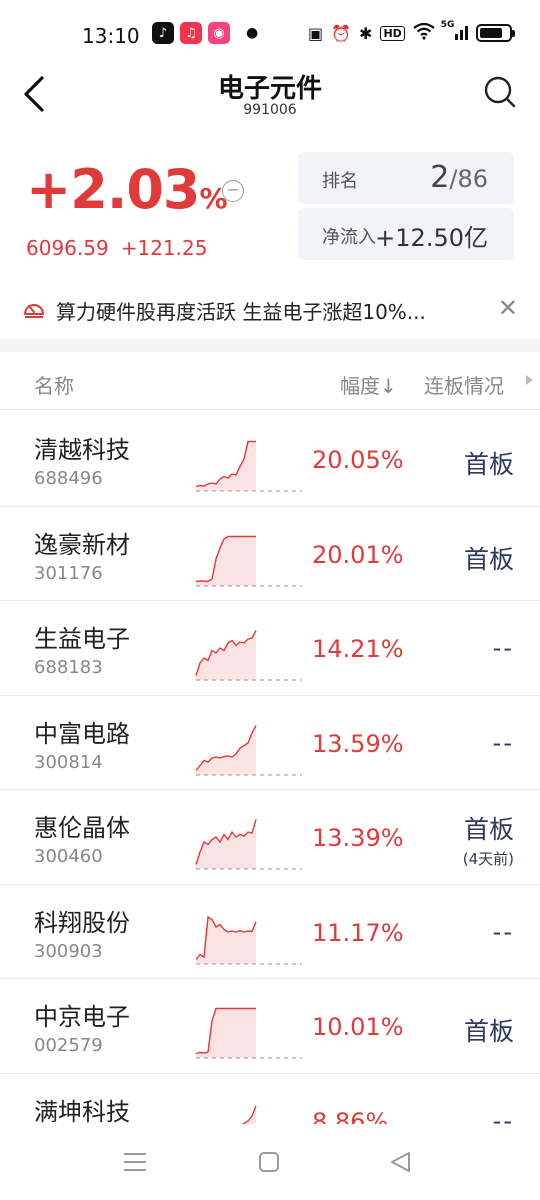 Image resolution: width=540 pixels, height=1200 pixels. I want to click on network-type: 5G, so click(447, 25).